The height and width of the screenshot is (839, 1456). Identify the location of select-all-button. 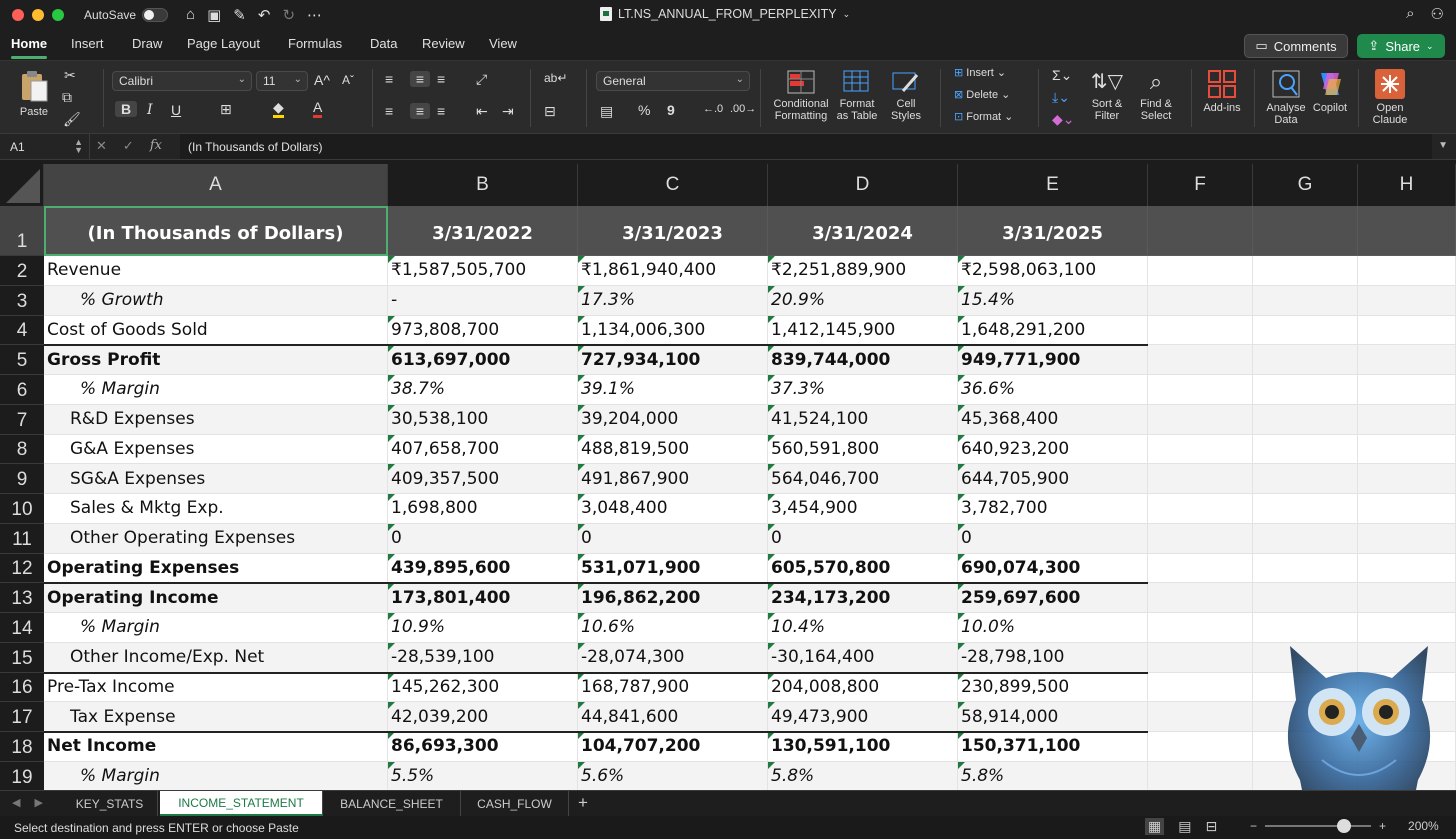
(22, 185).